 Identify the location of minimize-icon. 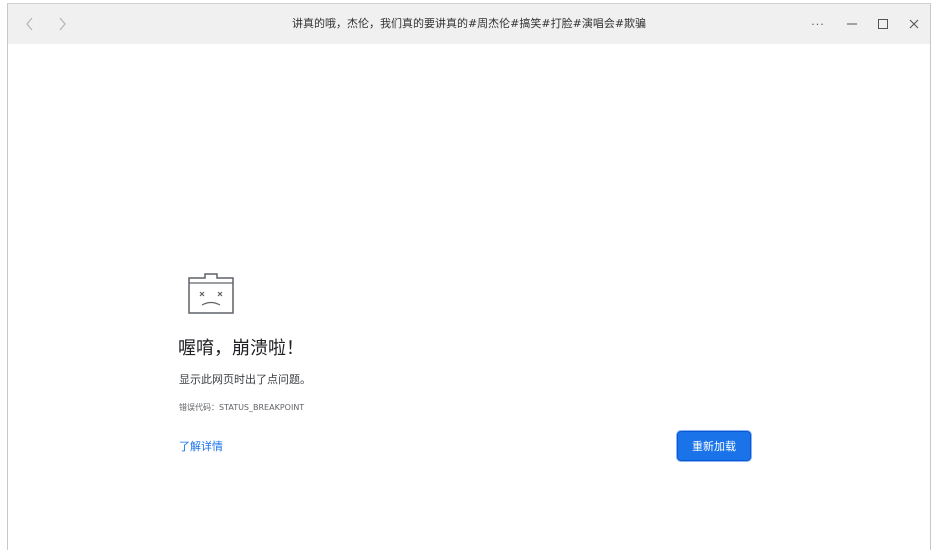
(852, 24).